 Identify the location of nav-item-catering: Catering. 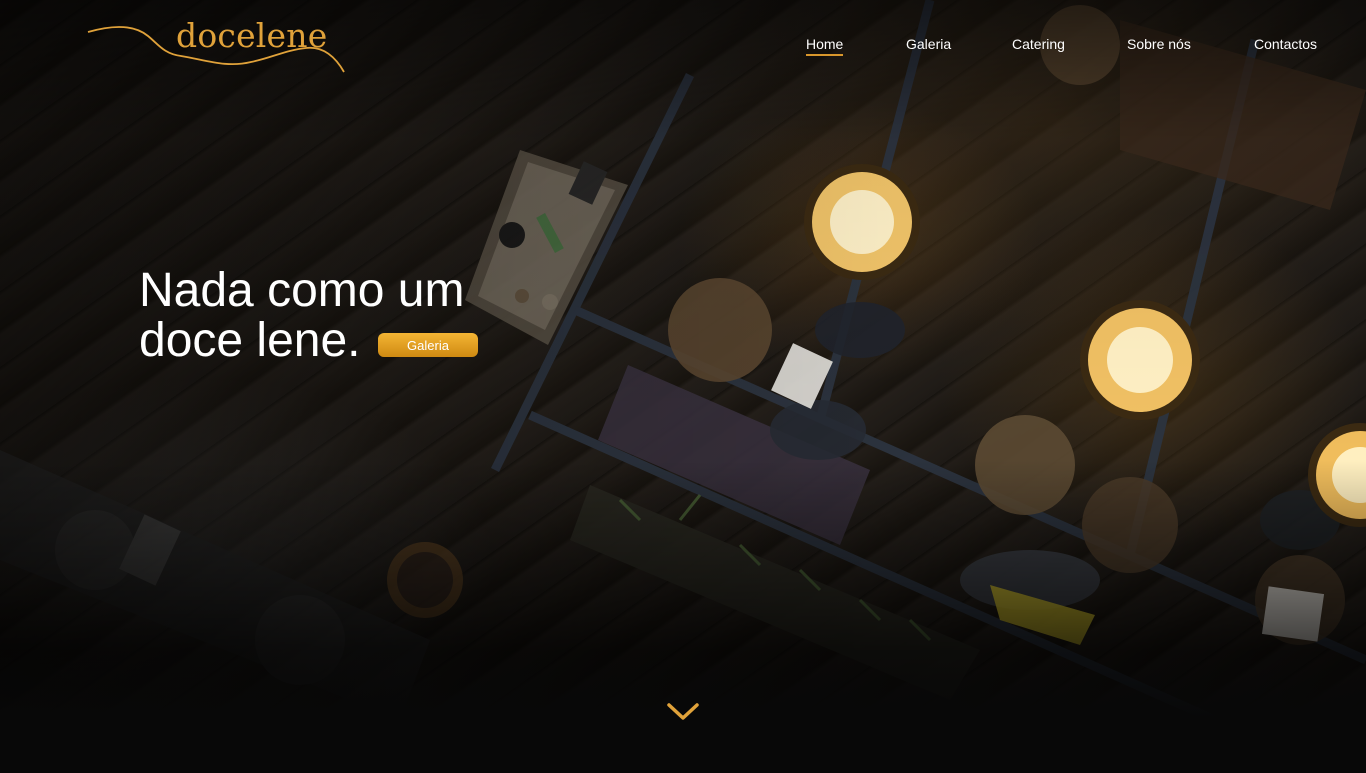
(1038, 44).